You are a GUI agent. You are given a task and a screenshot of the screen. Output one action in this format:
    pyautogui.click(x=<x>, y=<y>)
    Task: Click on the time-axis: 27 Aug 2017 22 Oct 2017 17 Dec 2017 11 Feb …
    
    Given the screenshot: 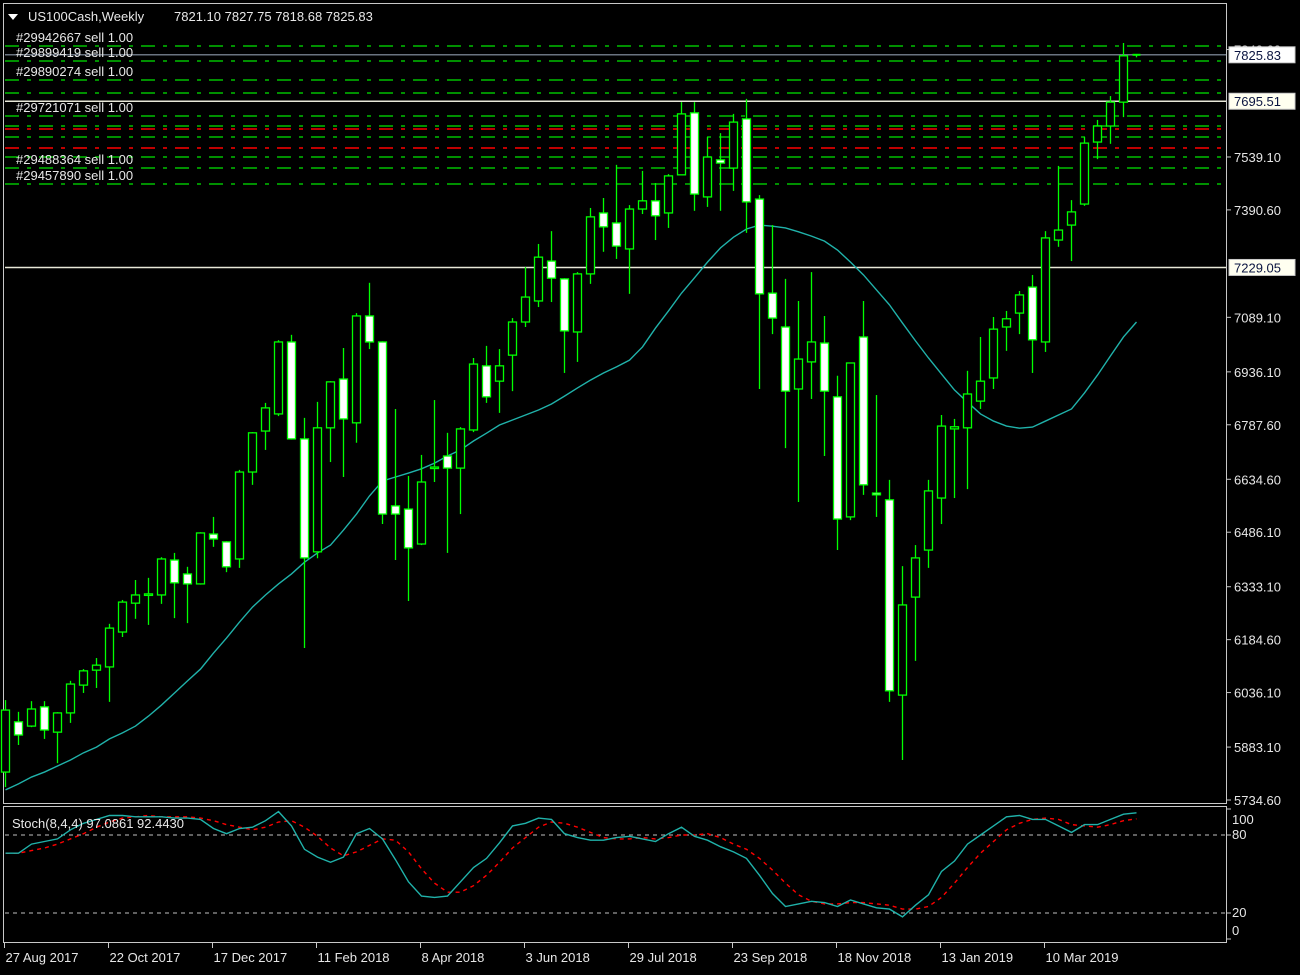 What is the action you would take?
    pyautogui.click(x=561, y=953)
    